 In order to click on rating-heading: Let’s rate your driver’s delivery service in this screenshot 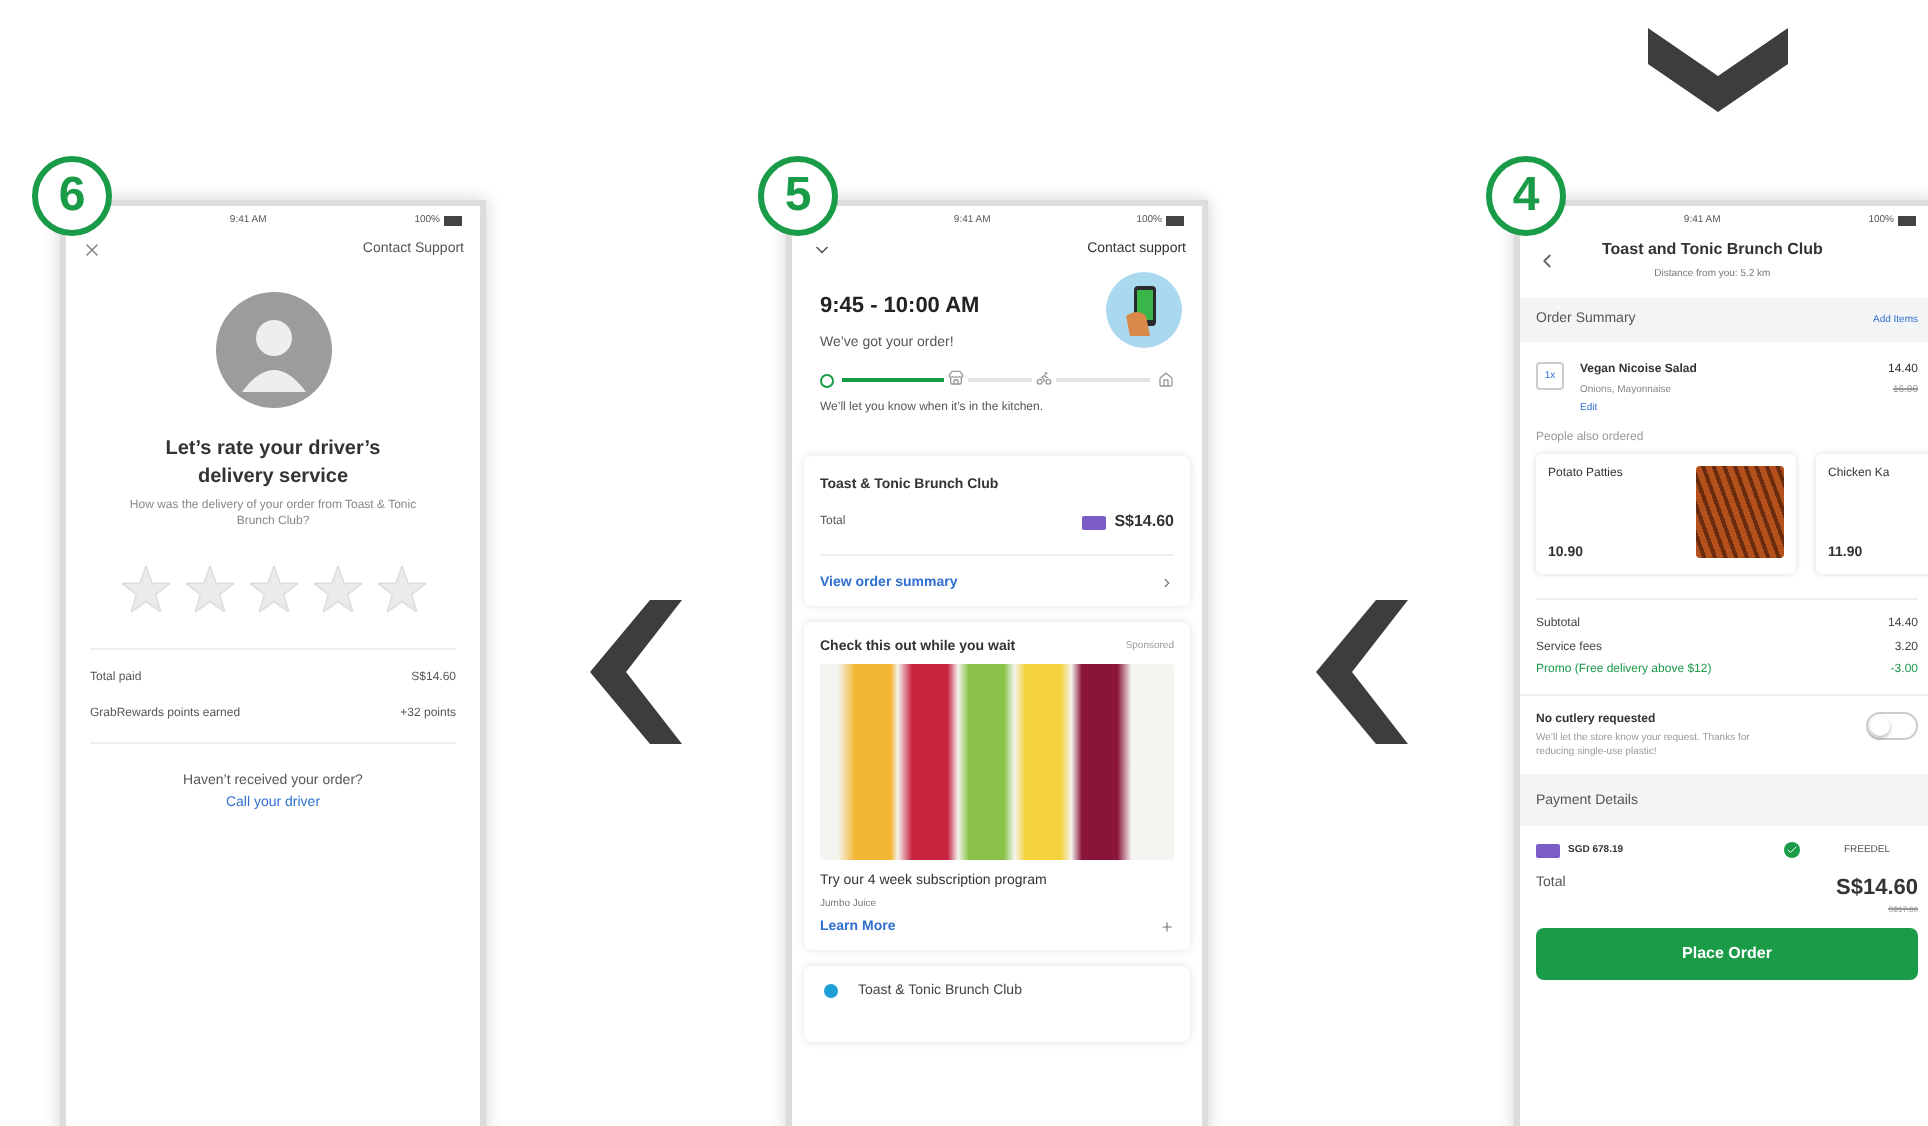, I will do `click(273, 463)`.